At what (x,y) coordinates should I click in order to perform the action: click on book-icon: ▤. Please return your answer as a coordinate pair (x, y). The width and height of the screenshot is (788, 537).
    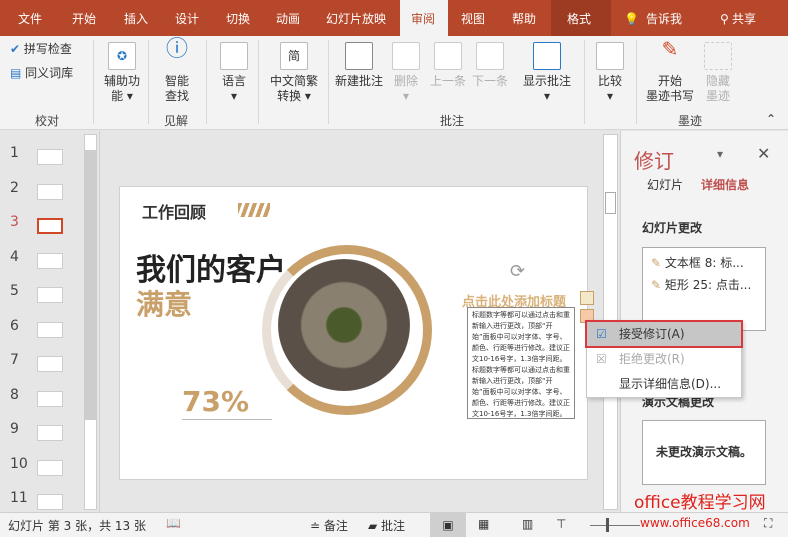
    Looking at the image, I should click on (16, 73).